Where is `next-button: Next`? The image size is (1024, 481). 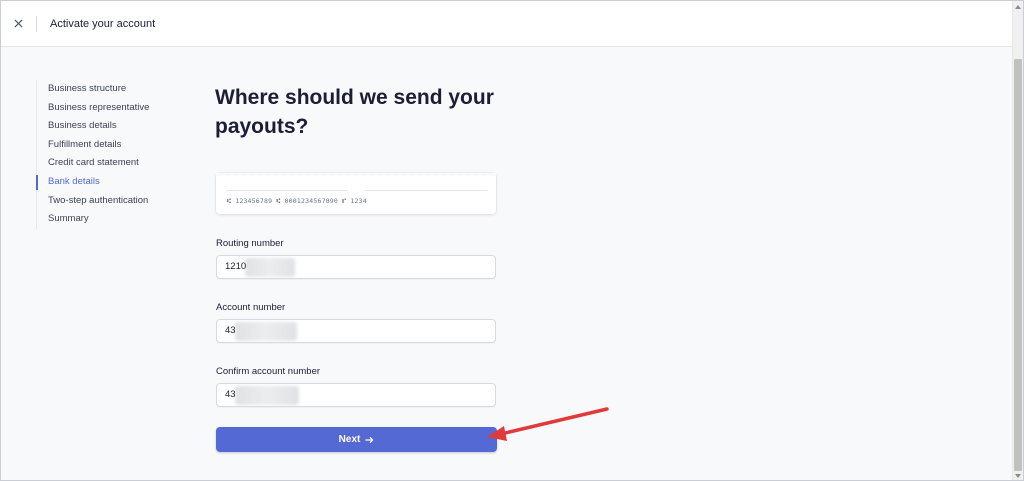
next-button: Next is located at coordinates (356, 439).